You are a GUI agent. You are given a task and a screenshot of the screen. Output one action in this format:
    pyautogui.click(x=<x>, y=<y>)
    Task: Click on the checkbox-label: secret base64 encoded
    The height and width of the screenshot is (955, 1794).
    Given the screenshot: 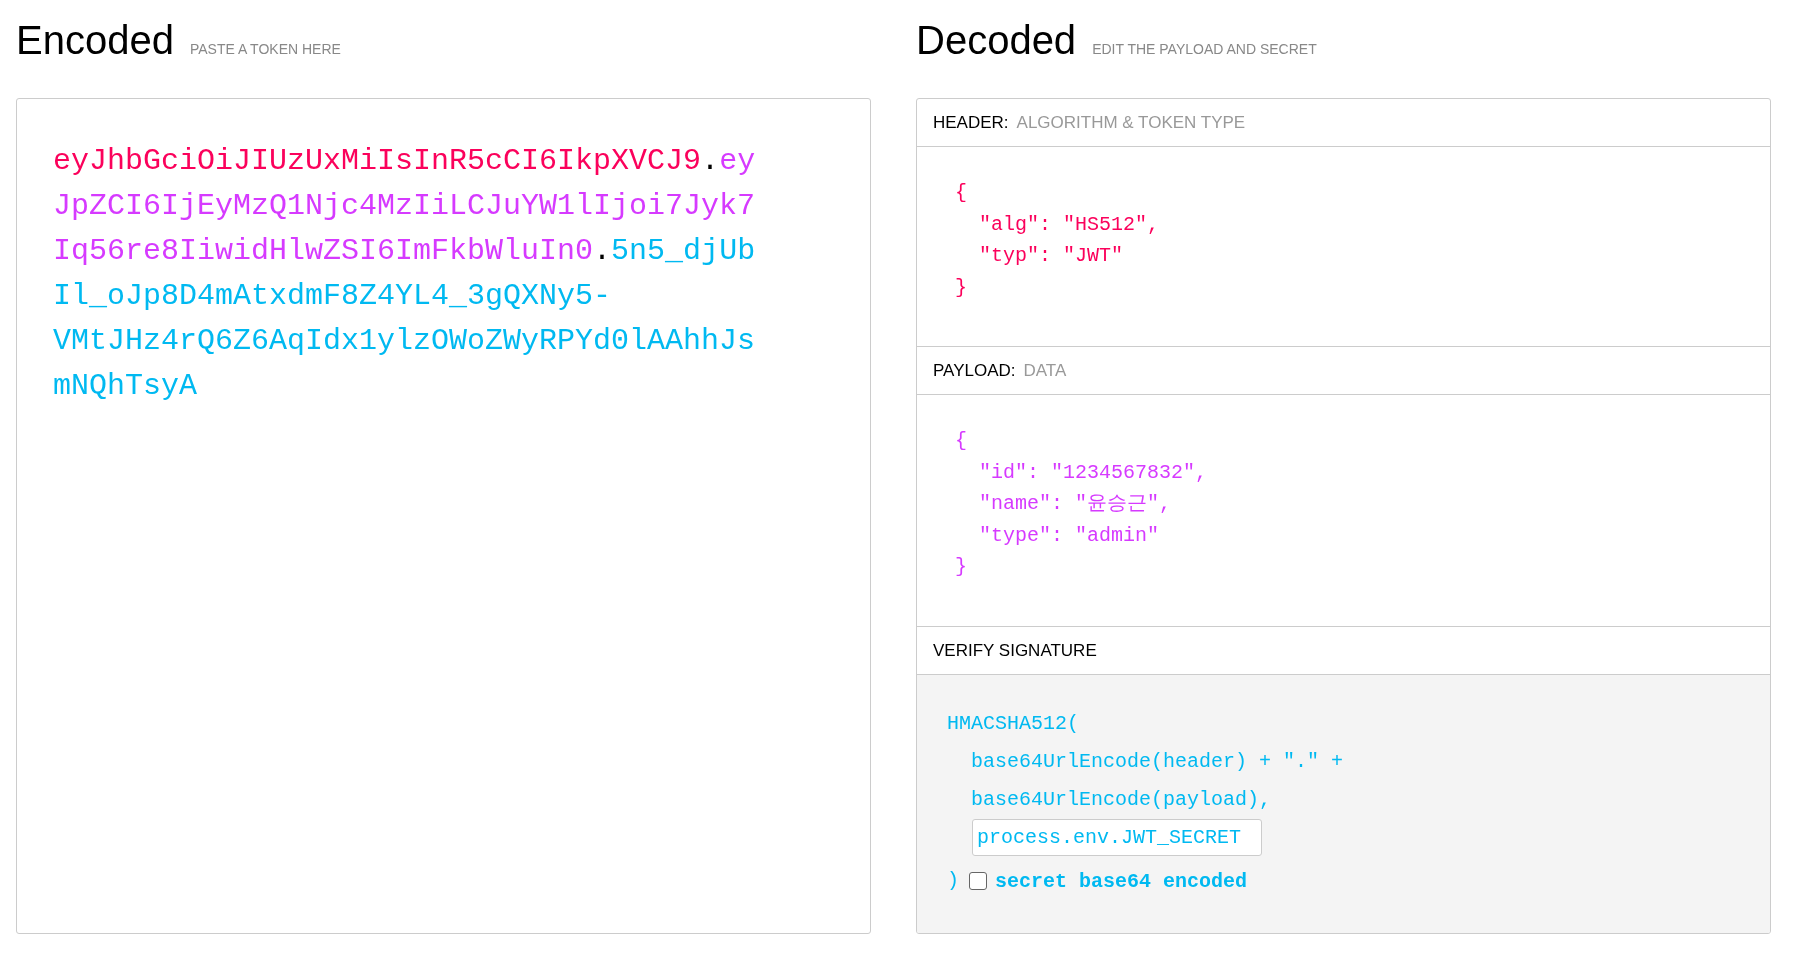 What is the action you would take?
    pyautogui.click(x=1121, y=881)
    